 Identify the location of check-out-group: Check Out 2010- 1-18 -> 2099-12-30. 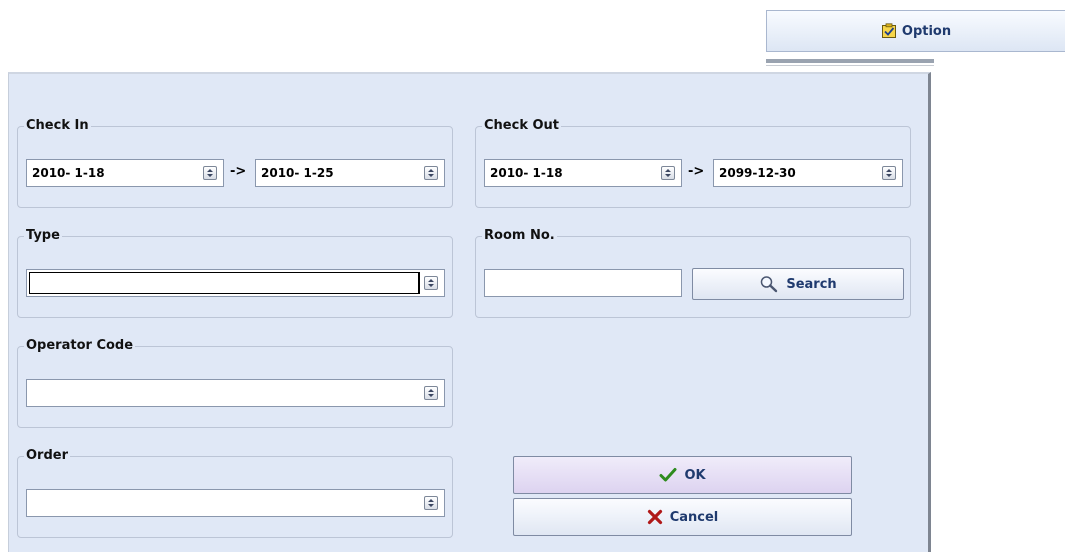
(693, 163).